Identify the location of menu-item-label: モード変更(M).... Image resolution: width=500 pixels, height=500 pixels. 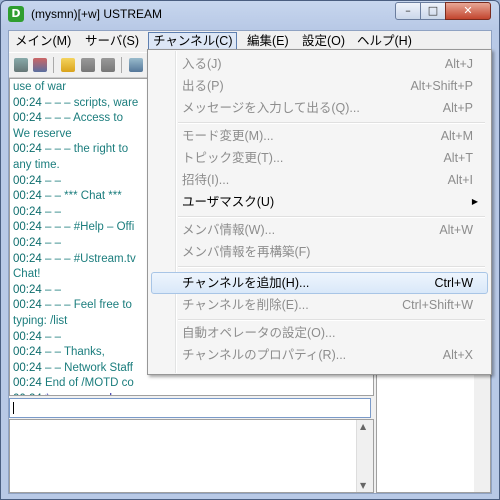
(228, 136).